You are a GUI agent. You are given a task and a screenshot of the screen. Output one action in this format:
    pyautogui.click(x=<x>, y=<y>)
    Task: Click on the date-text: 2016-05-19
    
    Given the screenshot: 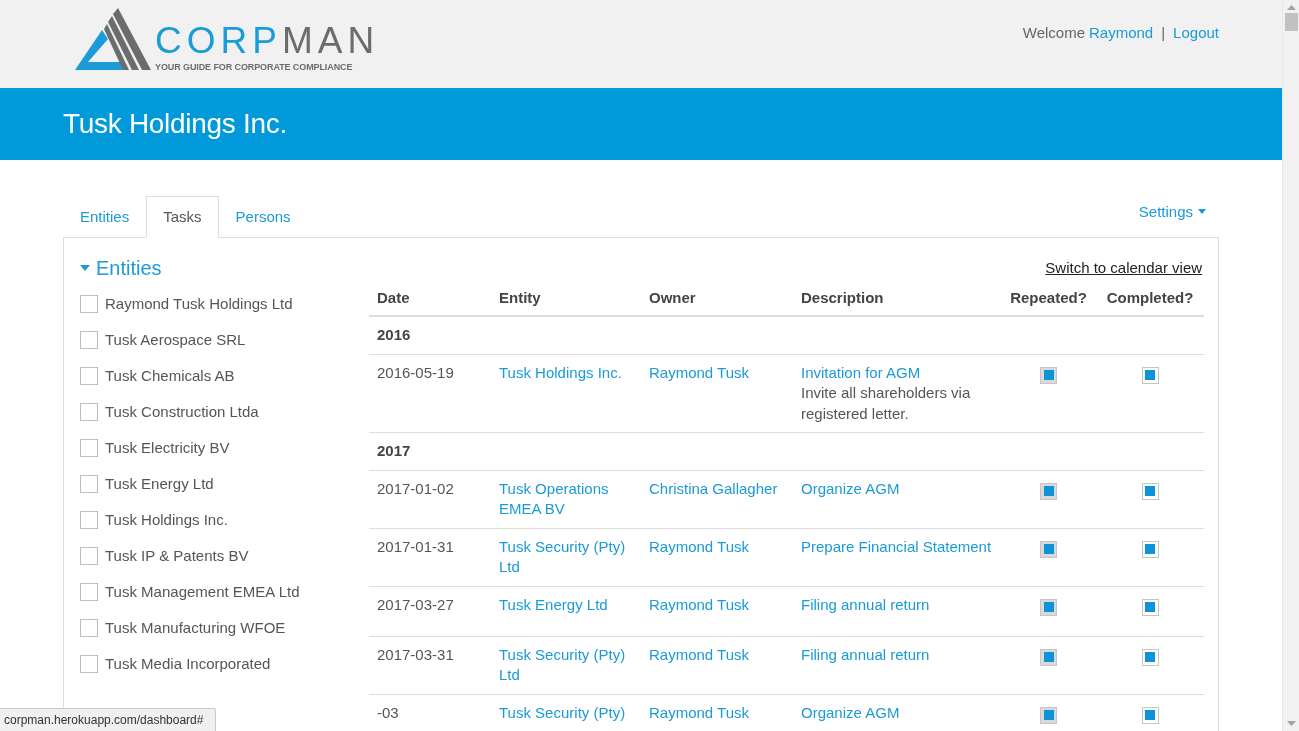 What is the action you would take?
    pyautogui.click(x=415, y=372)
    